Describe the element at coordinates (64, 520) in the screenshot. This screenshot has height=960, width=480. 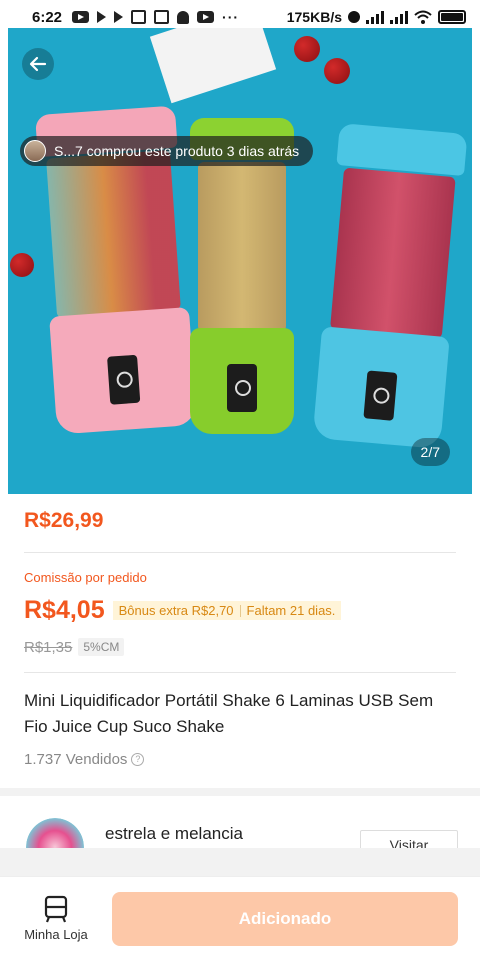
I see `product-price: R$26,99` at that location.